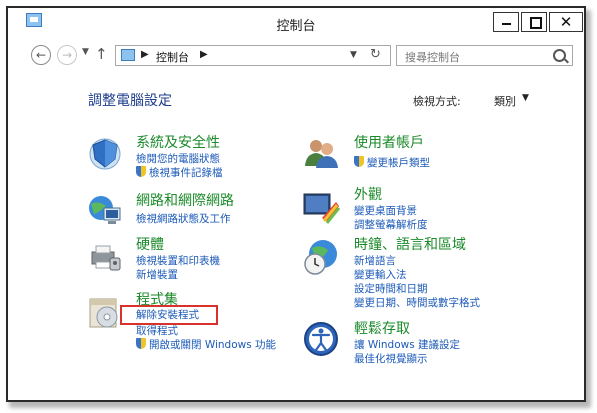 This screenshot has height=413, width=597. I want to click on category-title-ease-of-access: 輕鬆存取, so click(382, 328).